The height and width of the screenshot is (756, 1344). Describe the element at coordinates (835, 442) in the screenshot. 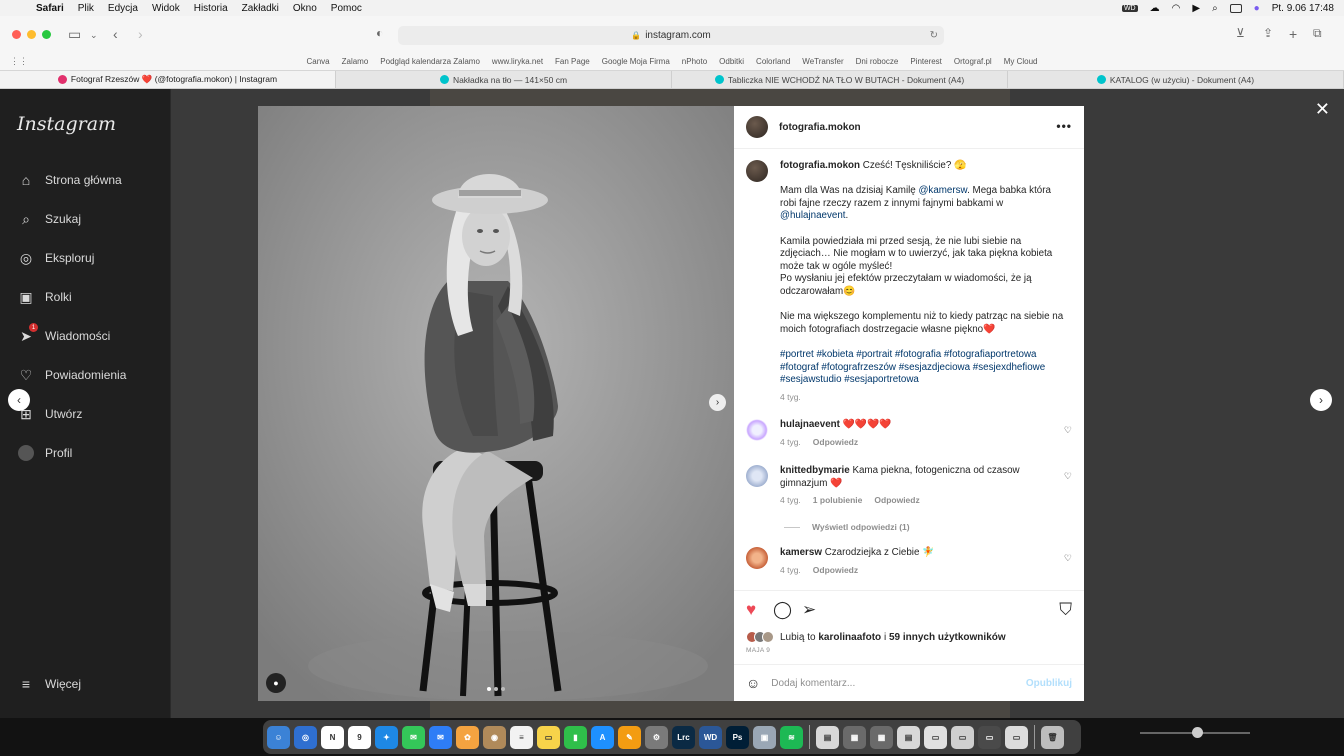

I see `reply-button: Odpowiedz` at that location.